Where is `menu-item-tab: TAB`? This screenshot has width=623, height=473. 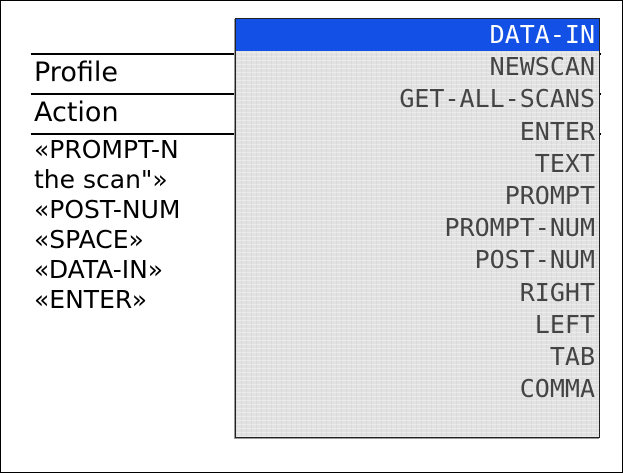 menu-item-tab: TAB is located at coordinates (417, 357).